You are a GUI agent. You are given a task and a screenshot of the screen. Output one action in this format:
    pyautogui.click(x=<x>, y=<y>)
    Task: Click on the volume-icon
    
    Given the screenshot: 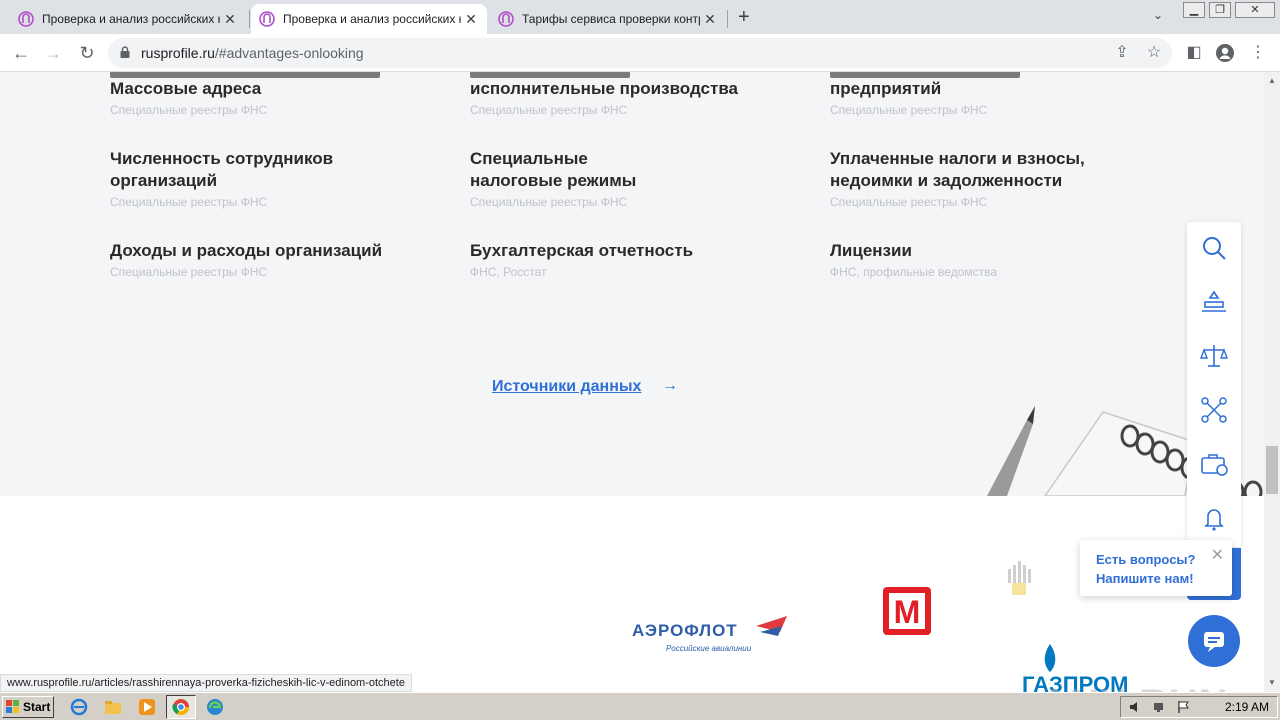 What is the action you would take?
    pyautogui.click(x=1136, y=707)
    